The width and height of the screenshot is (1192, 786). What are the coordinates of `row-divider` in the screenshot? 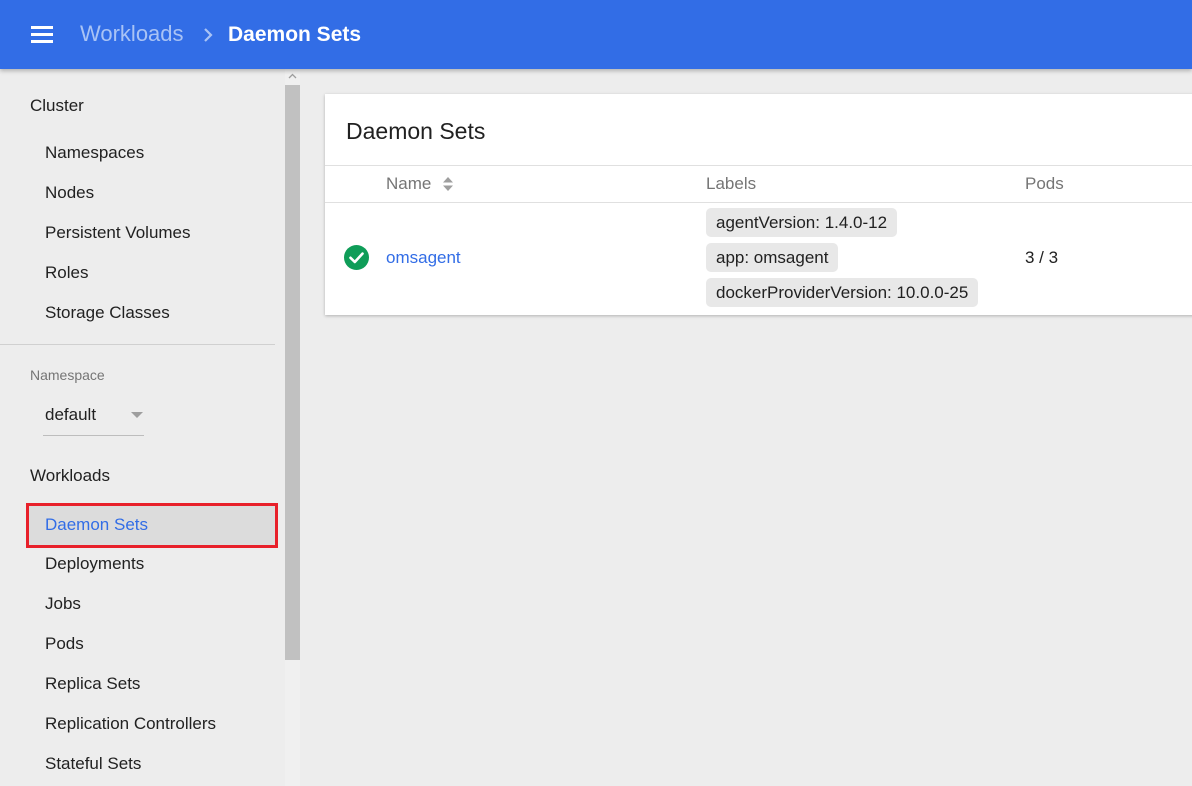 It's located at (758, 202).